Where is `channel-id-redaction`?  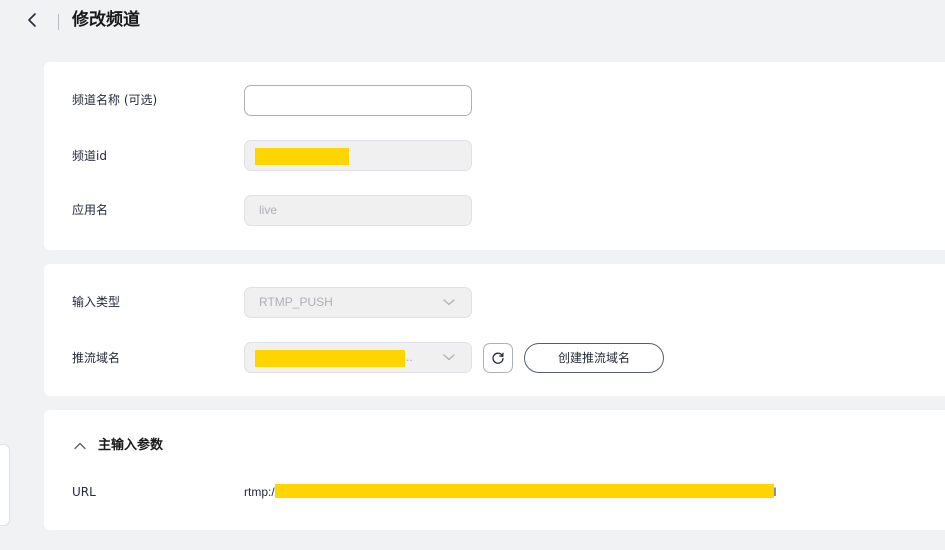
channel-id-redaction is located at coordinates (302, 156).